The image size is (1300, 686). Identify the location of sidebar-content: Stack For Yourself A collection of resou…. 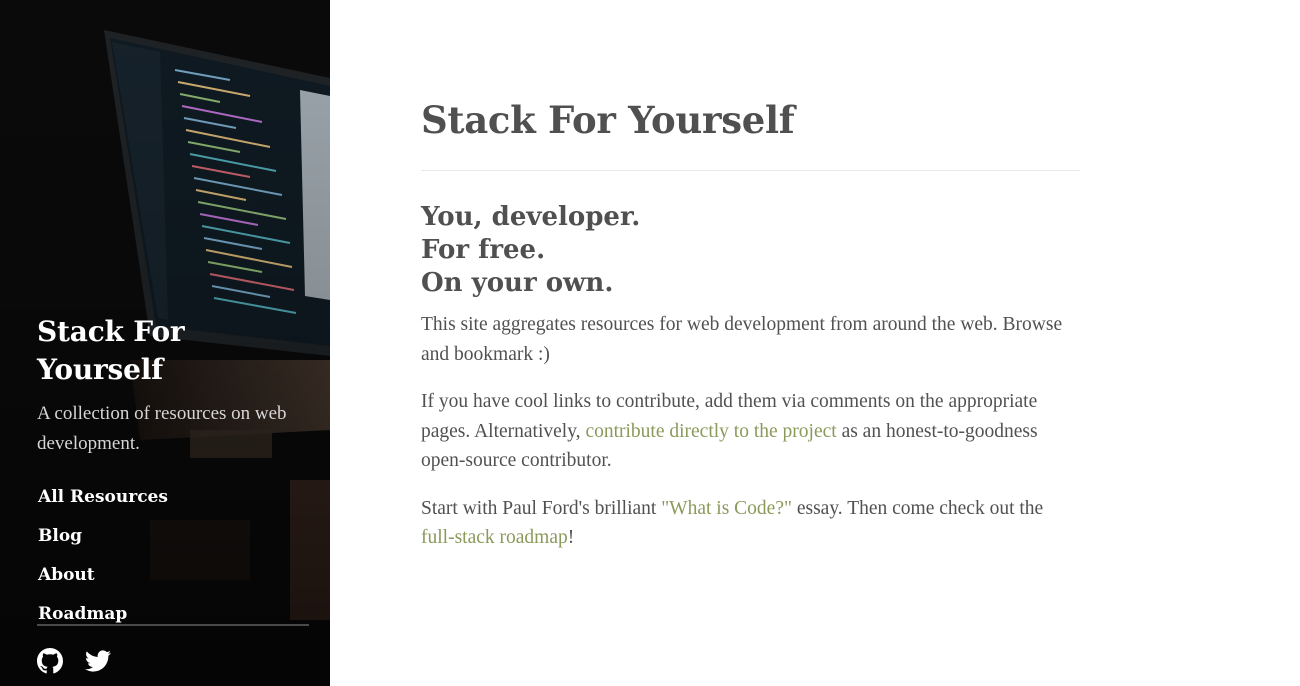
(173, 493).